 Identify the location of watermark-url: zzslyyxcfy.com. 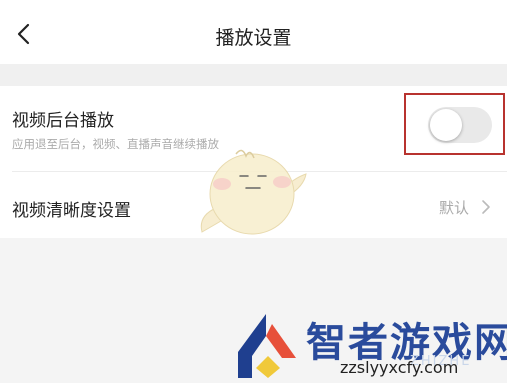
(399, 367).